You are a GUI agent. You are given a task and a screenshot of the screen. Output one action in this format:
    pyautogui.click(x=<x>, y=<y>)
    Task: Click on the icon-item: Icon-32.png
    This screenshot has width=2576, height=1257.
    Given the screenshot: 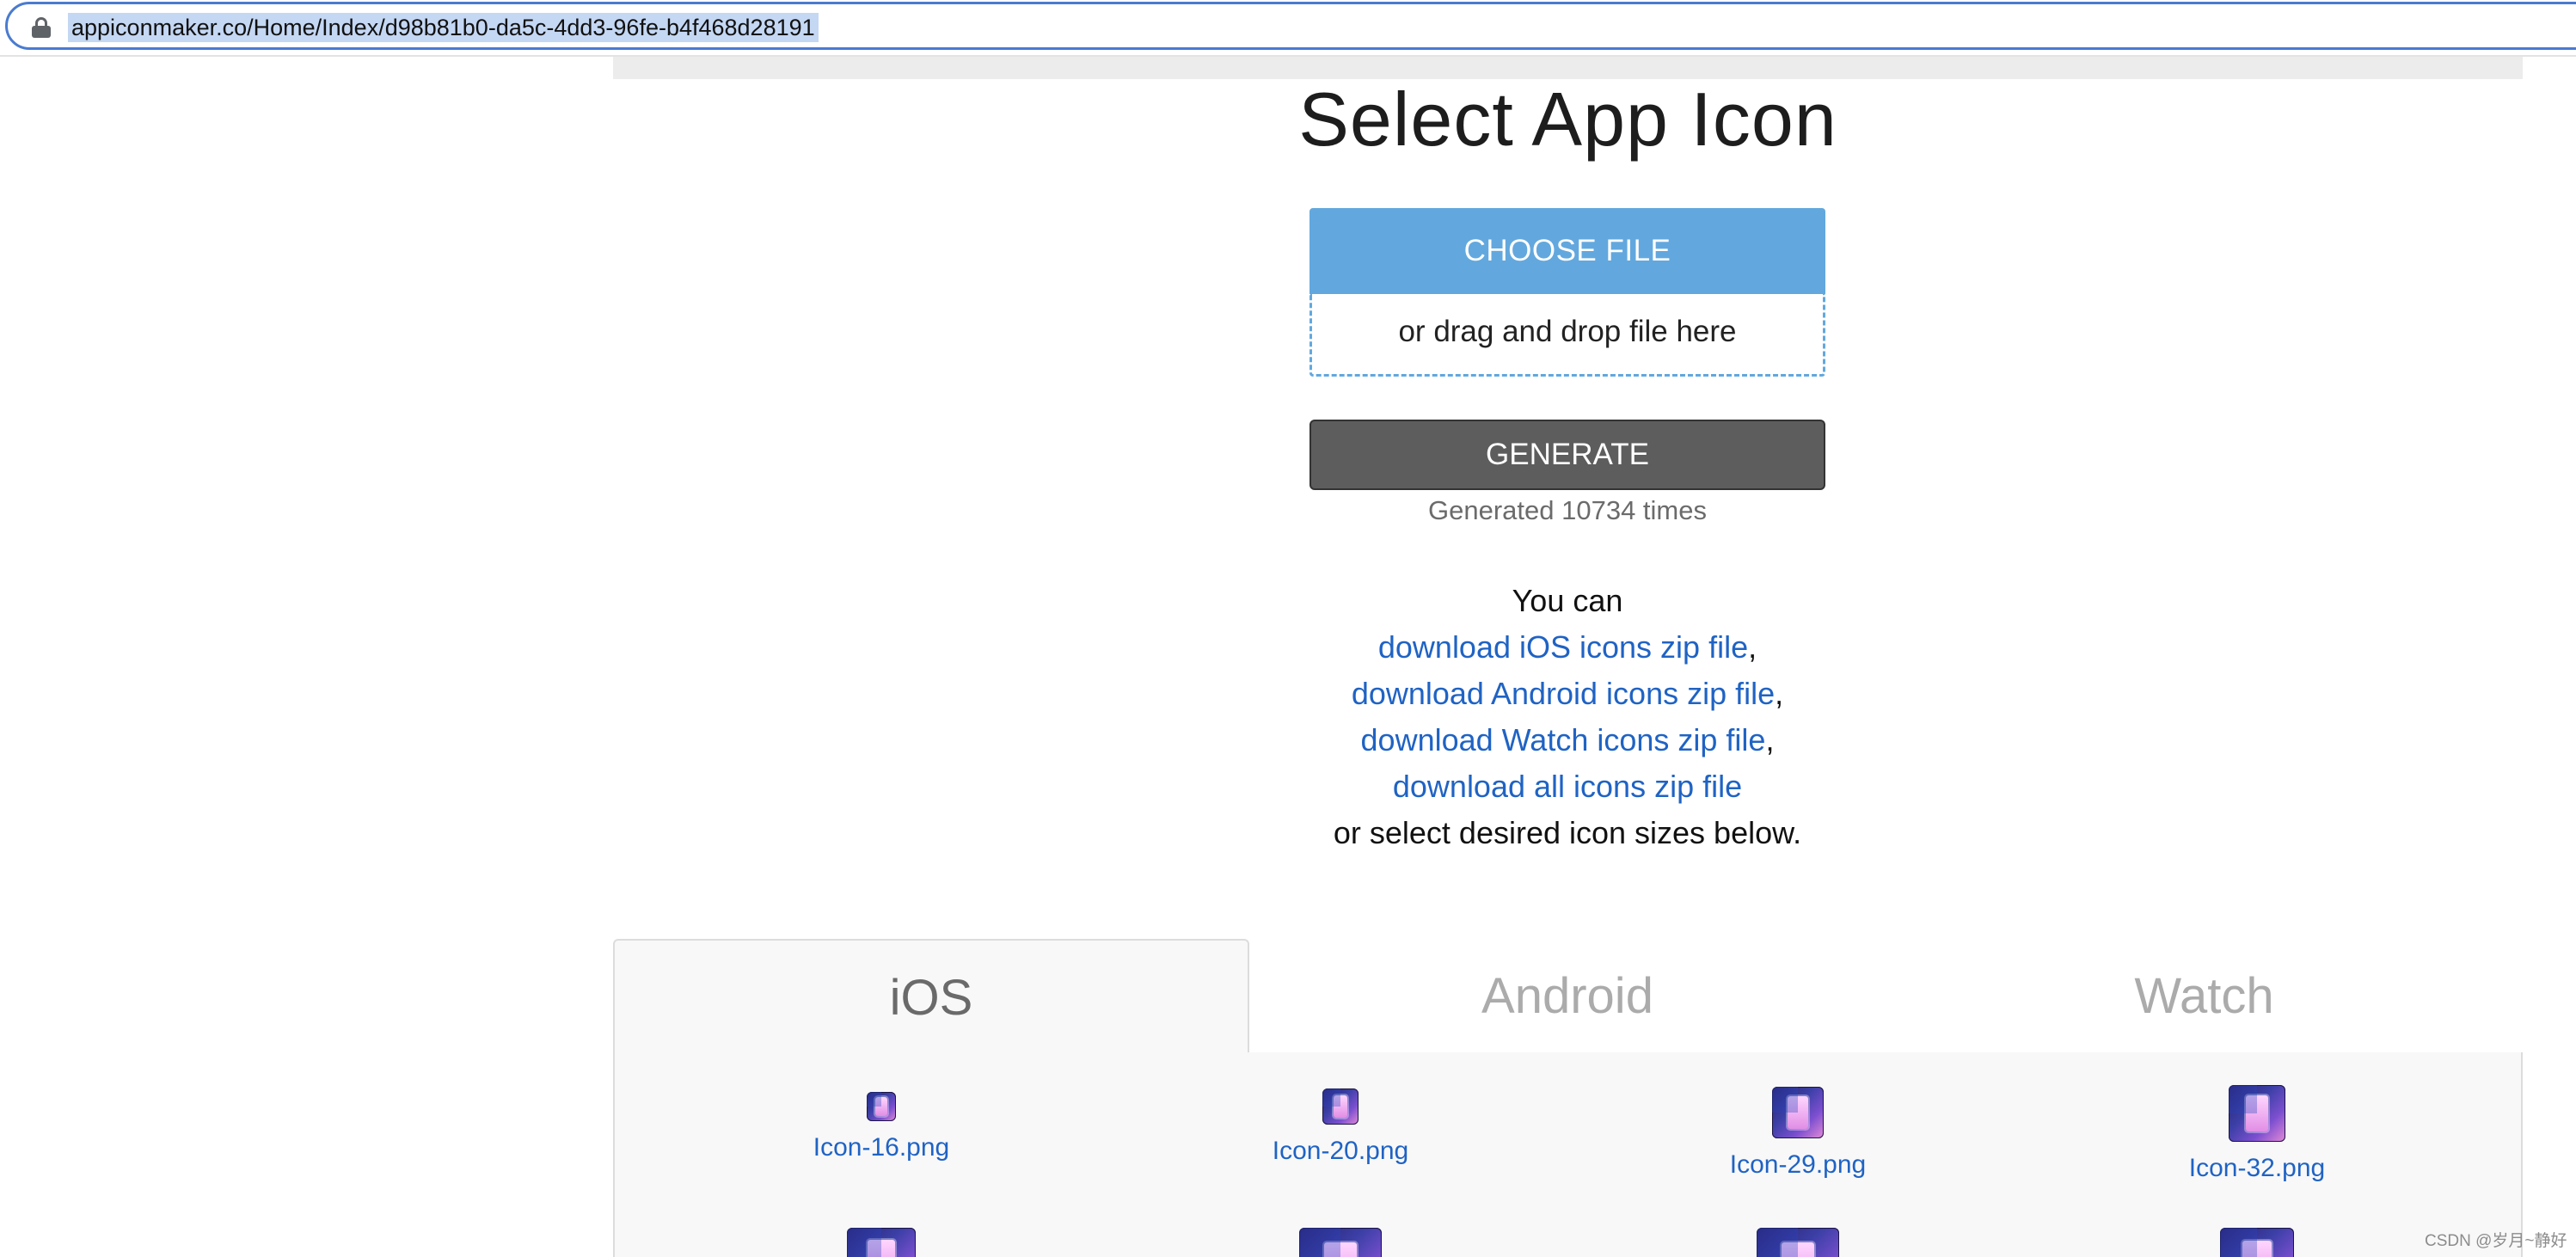 What is the action you would take?
    pyautogui.click(x=2257, y=1134)
    